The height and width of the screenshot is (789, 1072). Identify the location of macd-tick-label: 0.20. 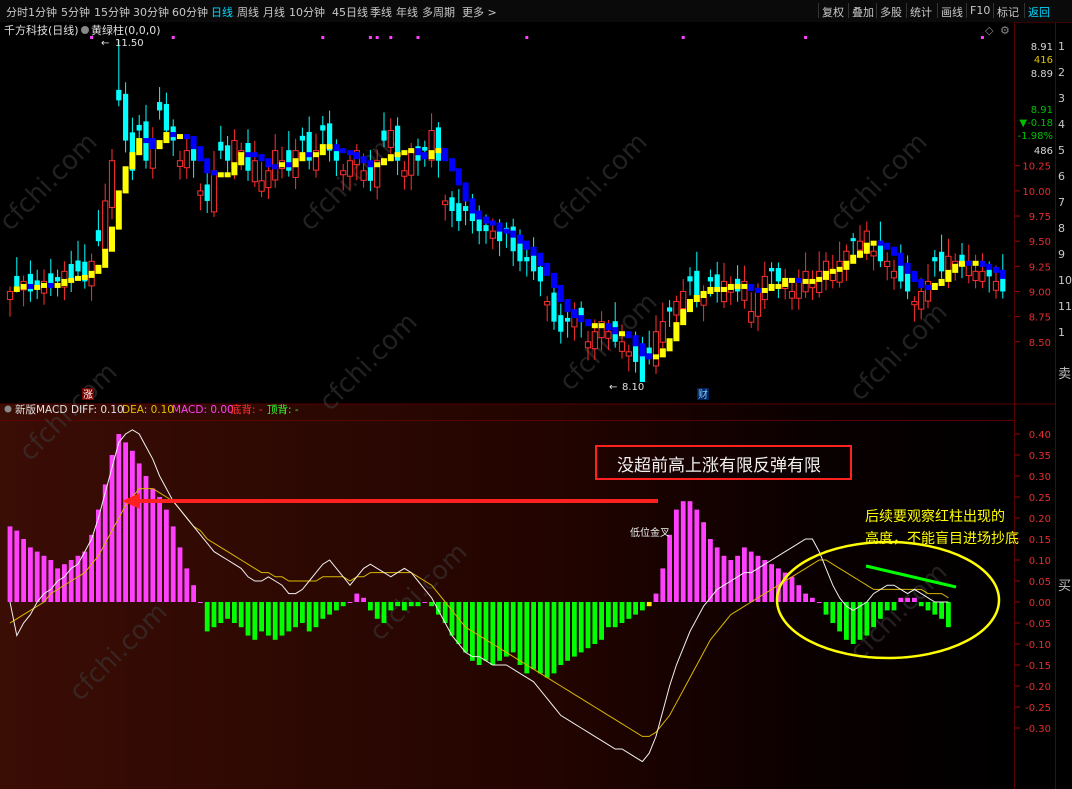
(1040, 519).